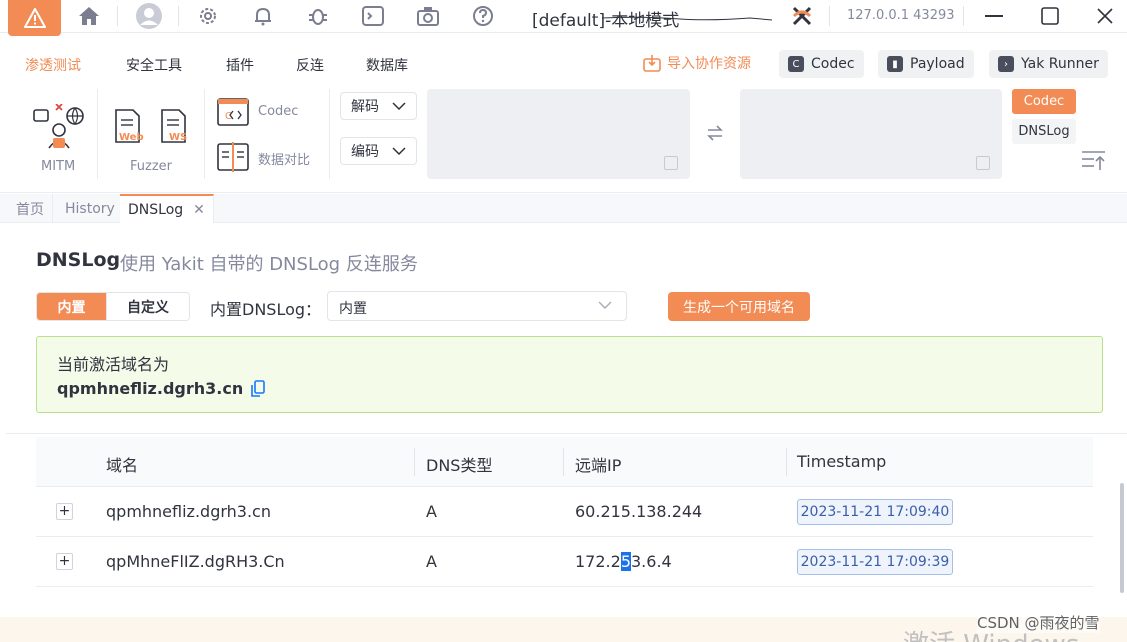 The height and width of the screenshot is (642, 1127). I want to click on row-ip-prefix: 172.2, so click(598, 561).